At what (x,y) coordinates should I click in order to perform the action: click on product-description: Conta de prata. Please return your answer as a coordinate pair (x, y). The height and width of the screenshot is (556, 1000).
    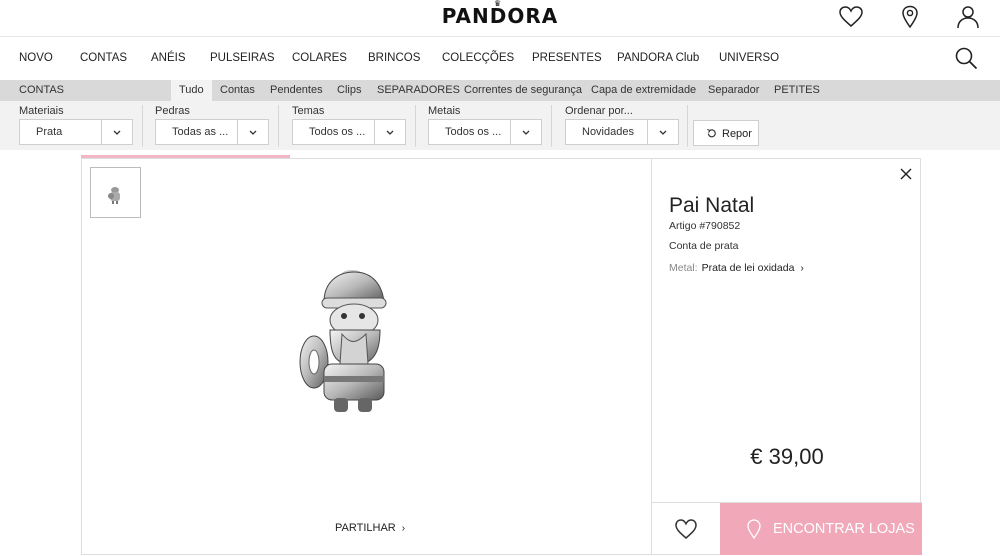
    Looking at the image, I should click on (704, 246).